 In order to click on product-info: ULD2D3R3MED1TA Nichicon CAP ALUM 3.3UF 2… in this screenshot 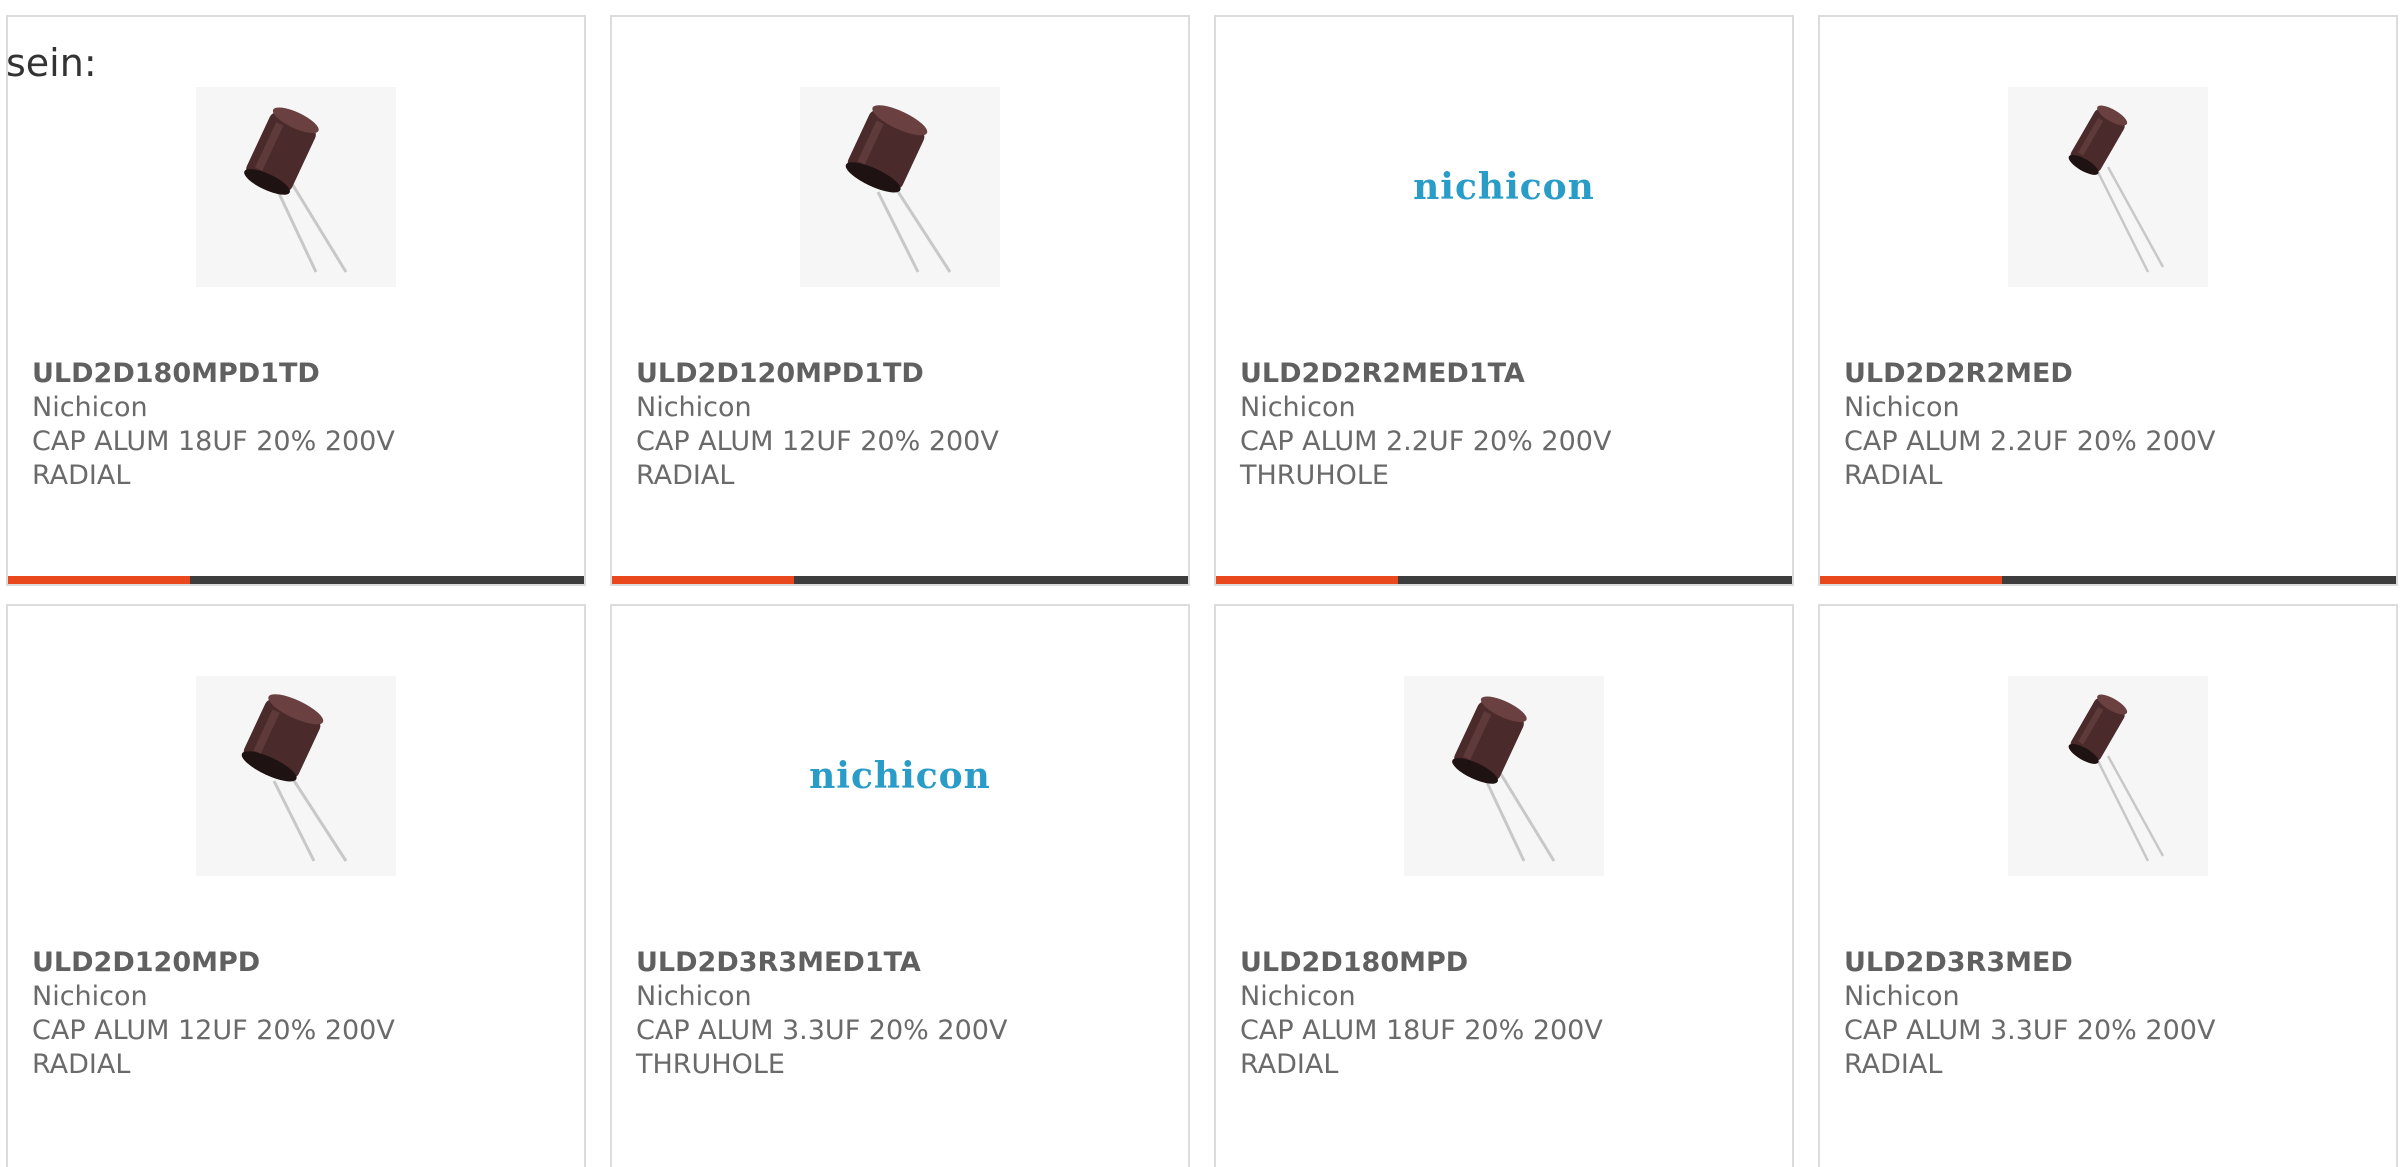, I will do `click(902, 1014)`.